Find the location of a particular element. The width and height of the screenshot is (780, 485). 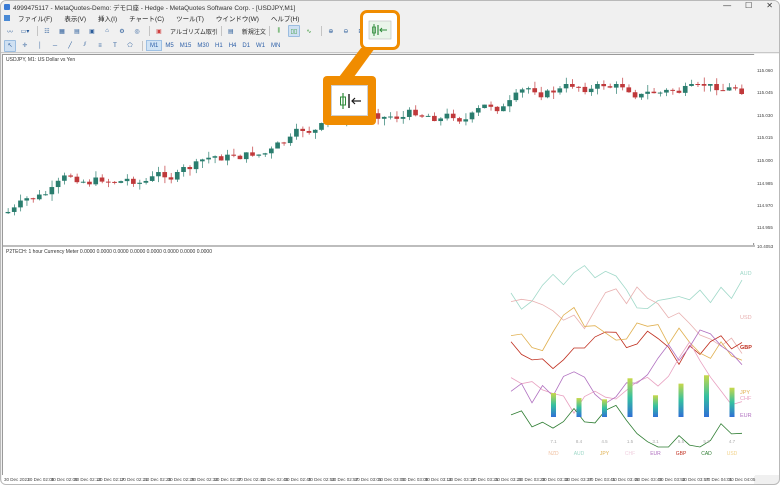

chart-shift-icon is located at coordinates (350, 100).